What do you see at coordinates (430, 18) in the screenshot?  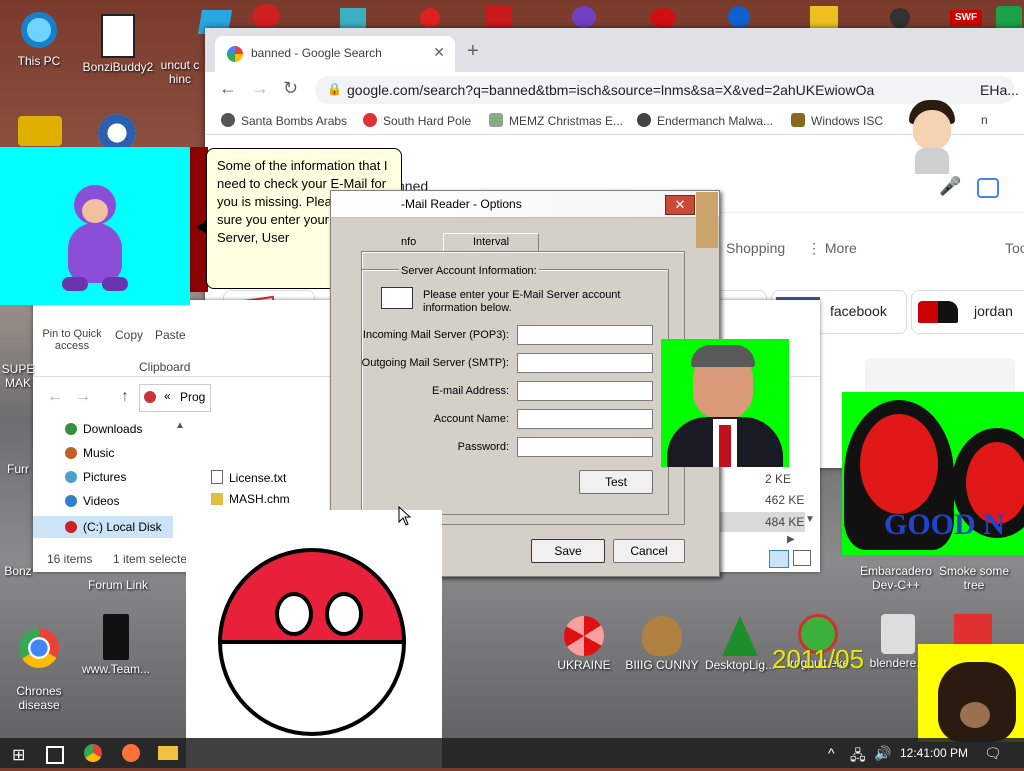 I see `santa-icon` at bounding box center [430, 18].